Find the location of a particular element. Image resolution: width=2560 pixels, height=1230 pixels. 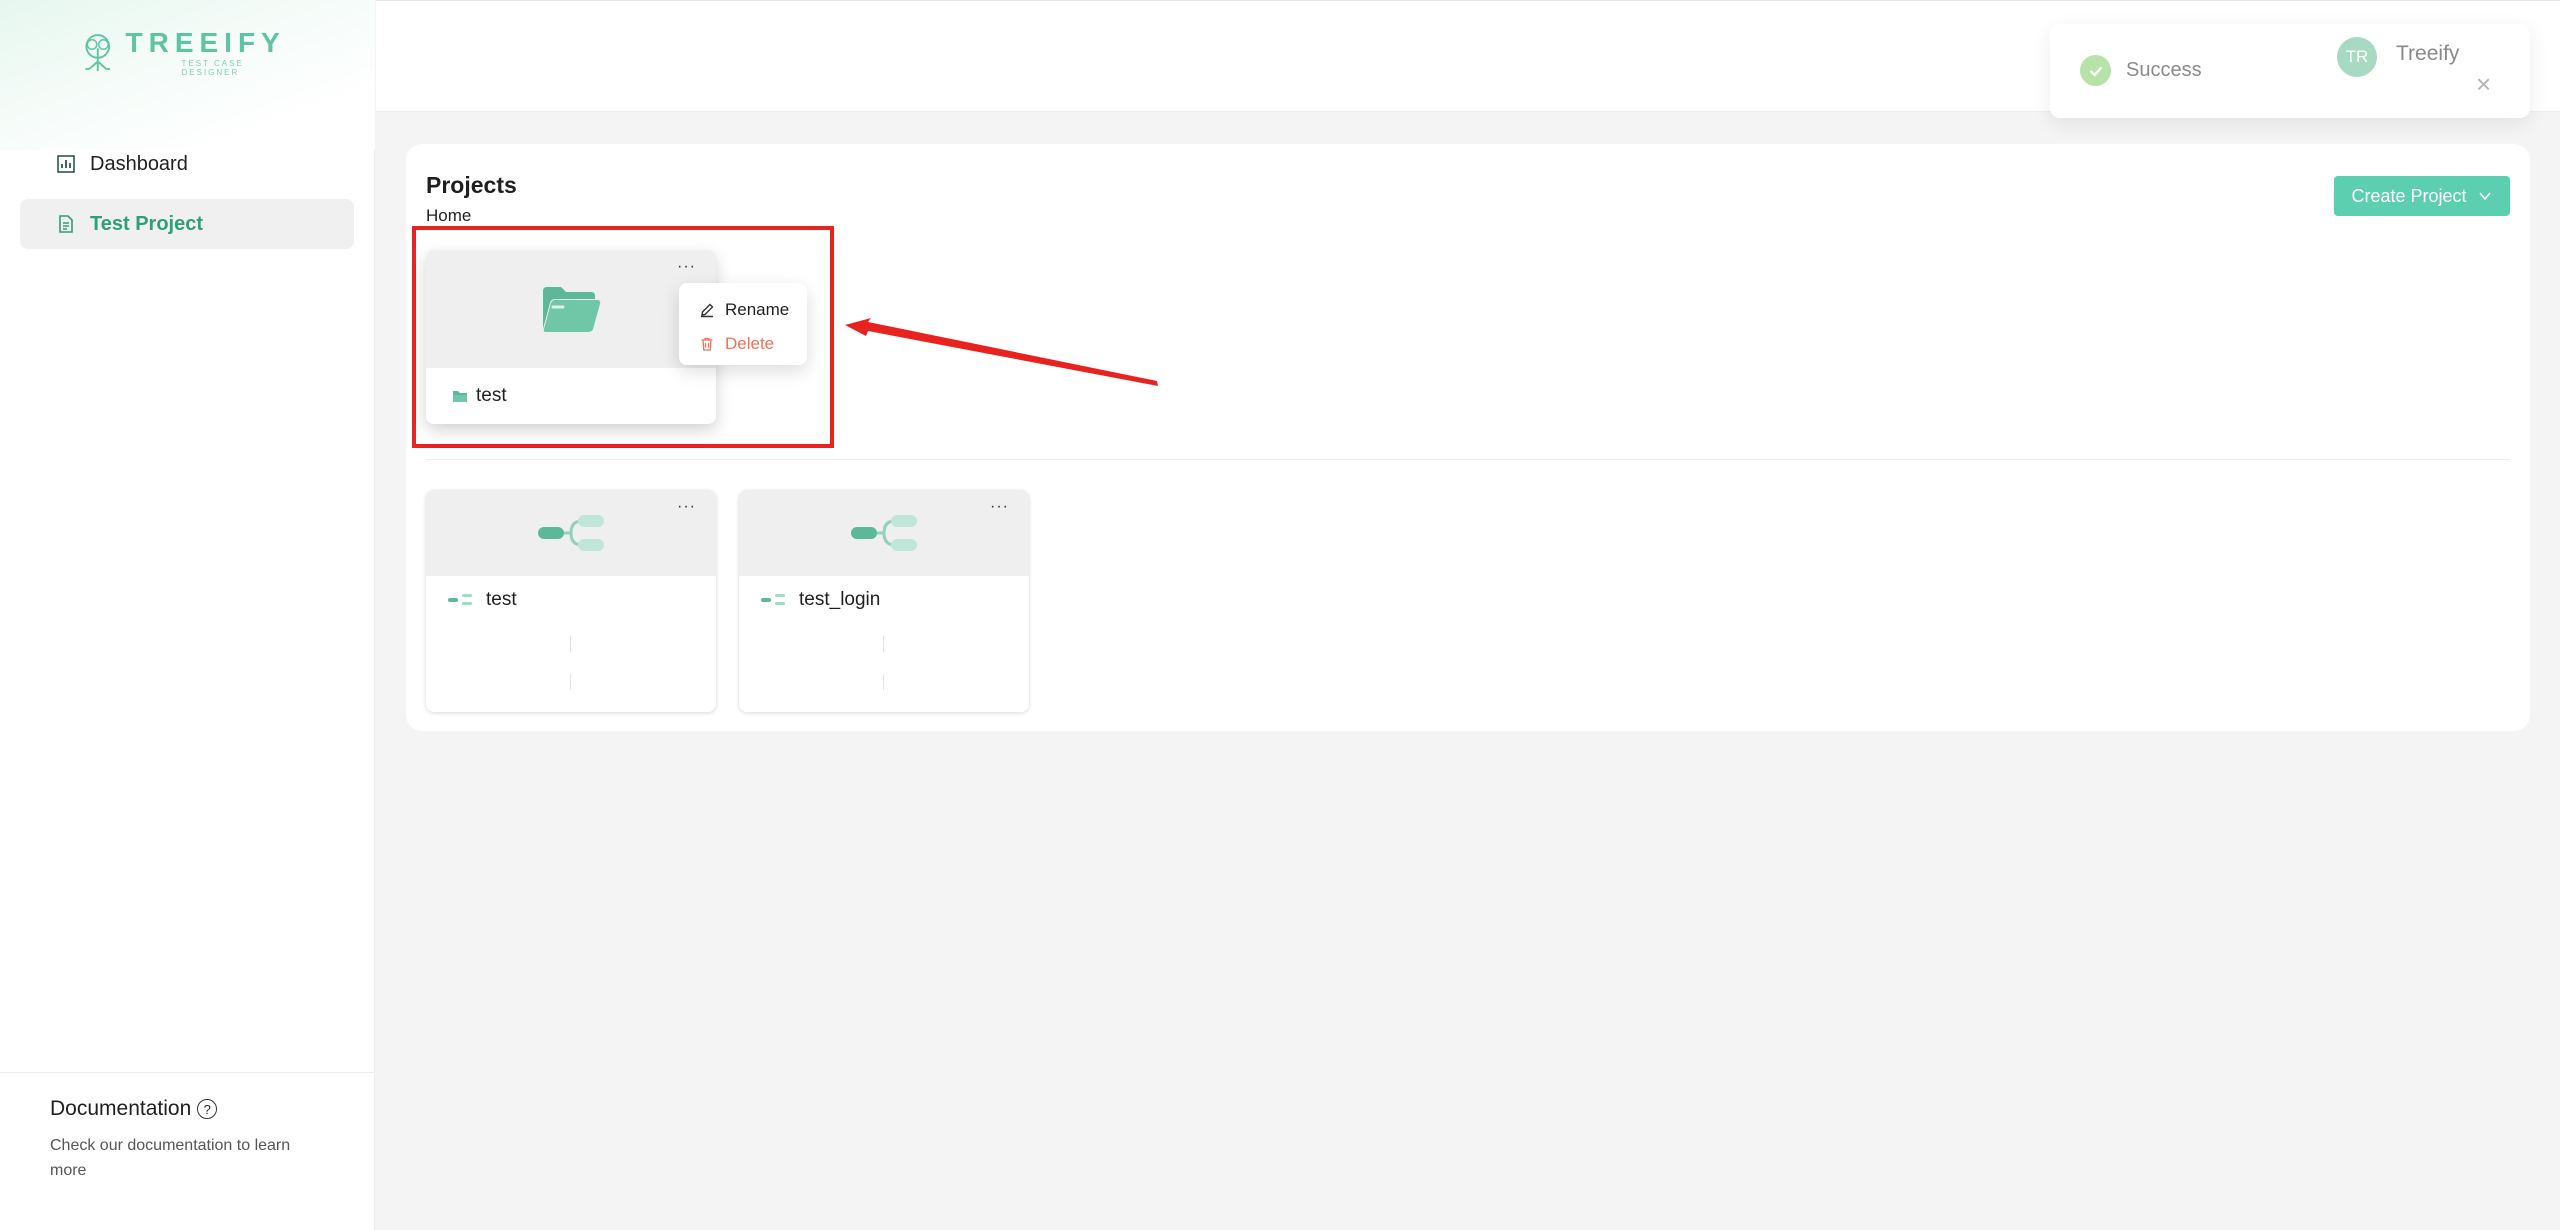

success-toast: Success TR Treeify × is located at coordinates (2290, 71).